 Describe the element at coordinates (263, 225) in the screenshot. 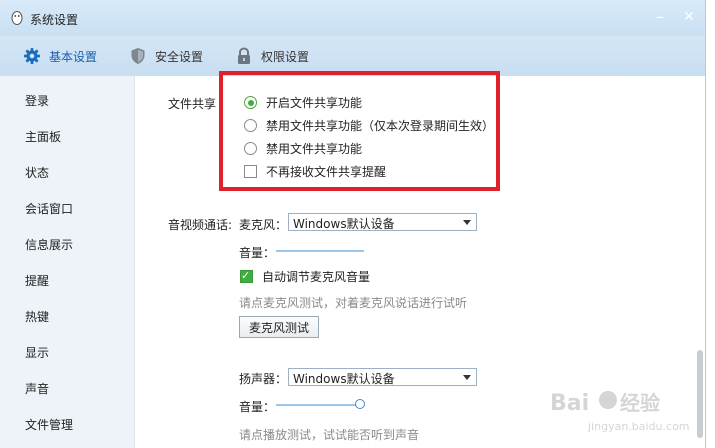

I see `microphone-label: 麦克风：` at that location.